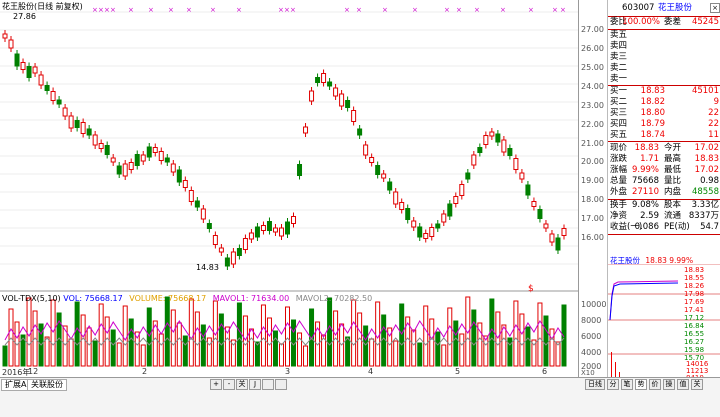 Image resolution: width=720 pixels, height=417 pixels. I want to click on bid-row: 买五 18.74 11, so click(664, 135).